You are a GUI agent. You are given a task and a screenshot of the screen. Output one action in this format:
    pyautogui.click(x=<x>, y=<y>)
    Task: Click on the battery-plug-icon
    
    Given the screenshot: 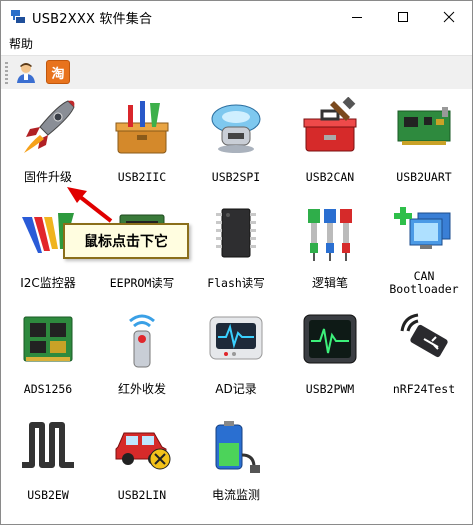 What is the action you would take?
    pyautogui.click(x=237, y=447)
    